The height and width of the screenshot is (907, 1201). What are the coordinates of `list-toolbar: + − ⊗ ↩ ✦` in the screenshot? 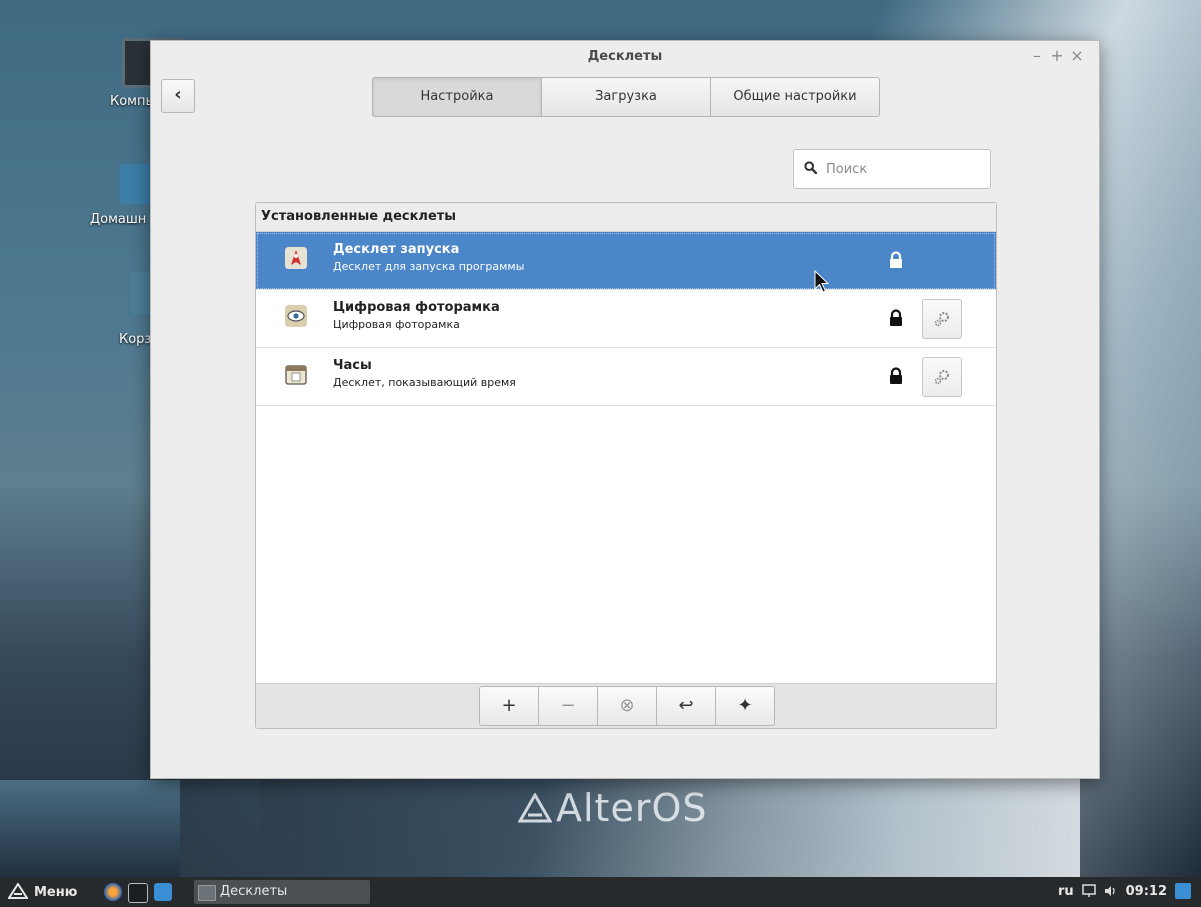 It's located at (626, 705).